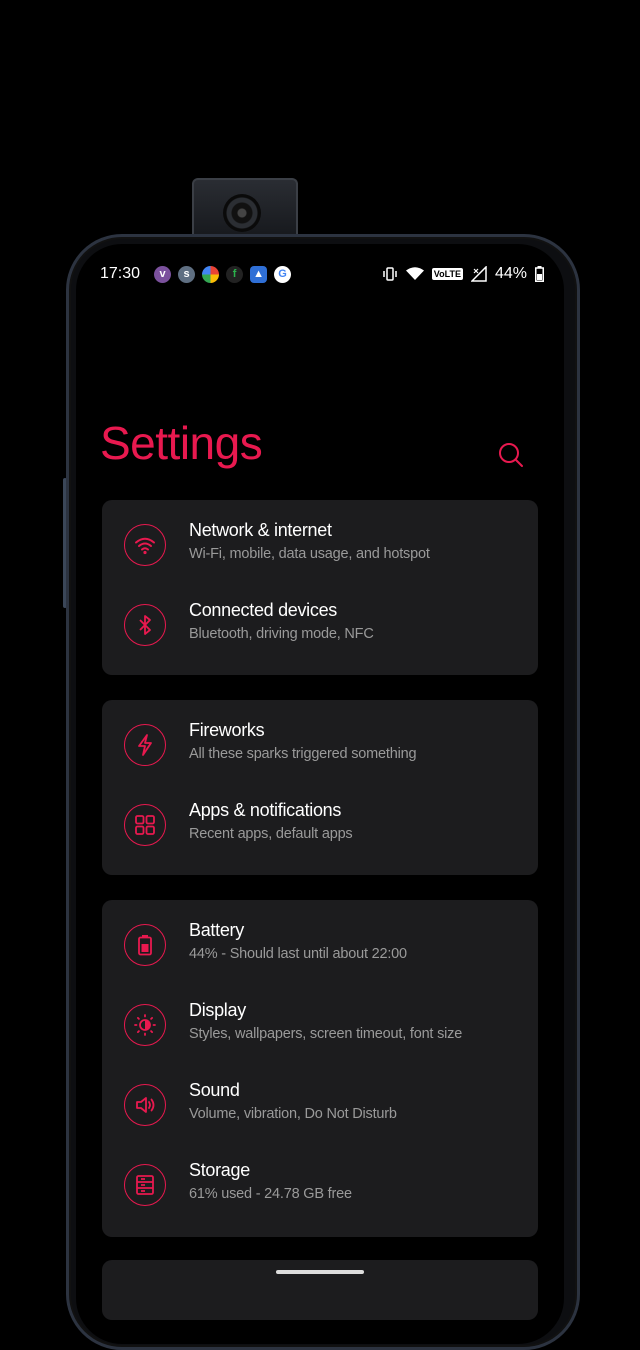  What do you see at coordinates (214, 1090) in the screenshot?
I see `item-title: Sound` at bounding box center [214, 1090].